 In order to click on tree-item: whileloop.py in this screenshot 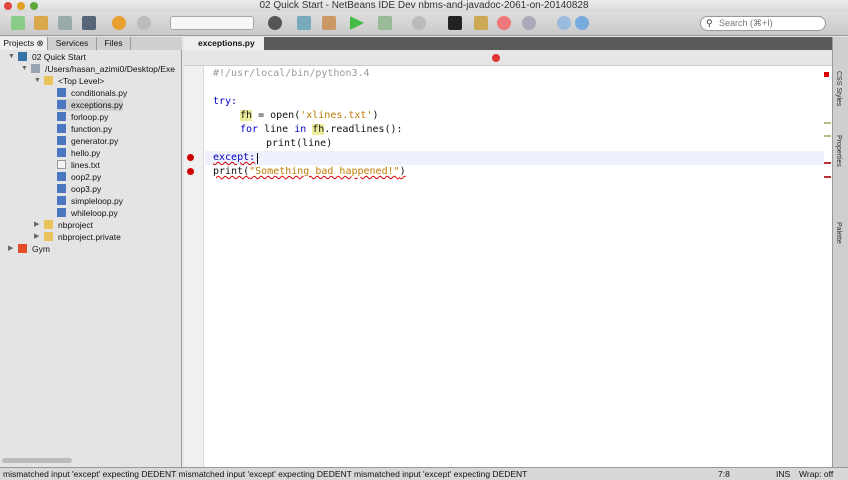, I will do `click(87, 213)`.